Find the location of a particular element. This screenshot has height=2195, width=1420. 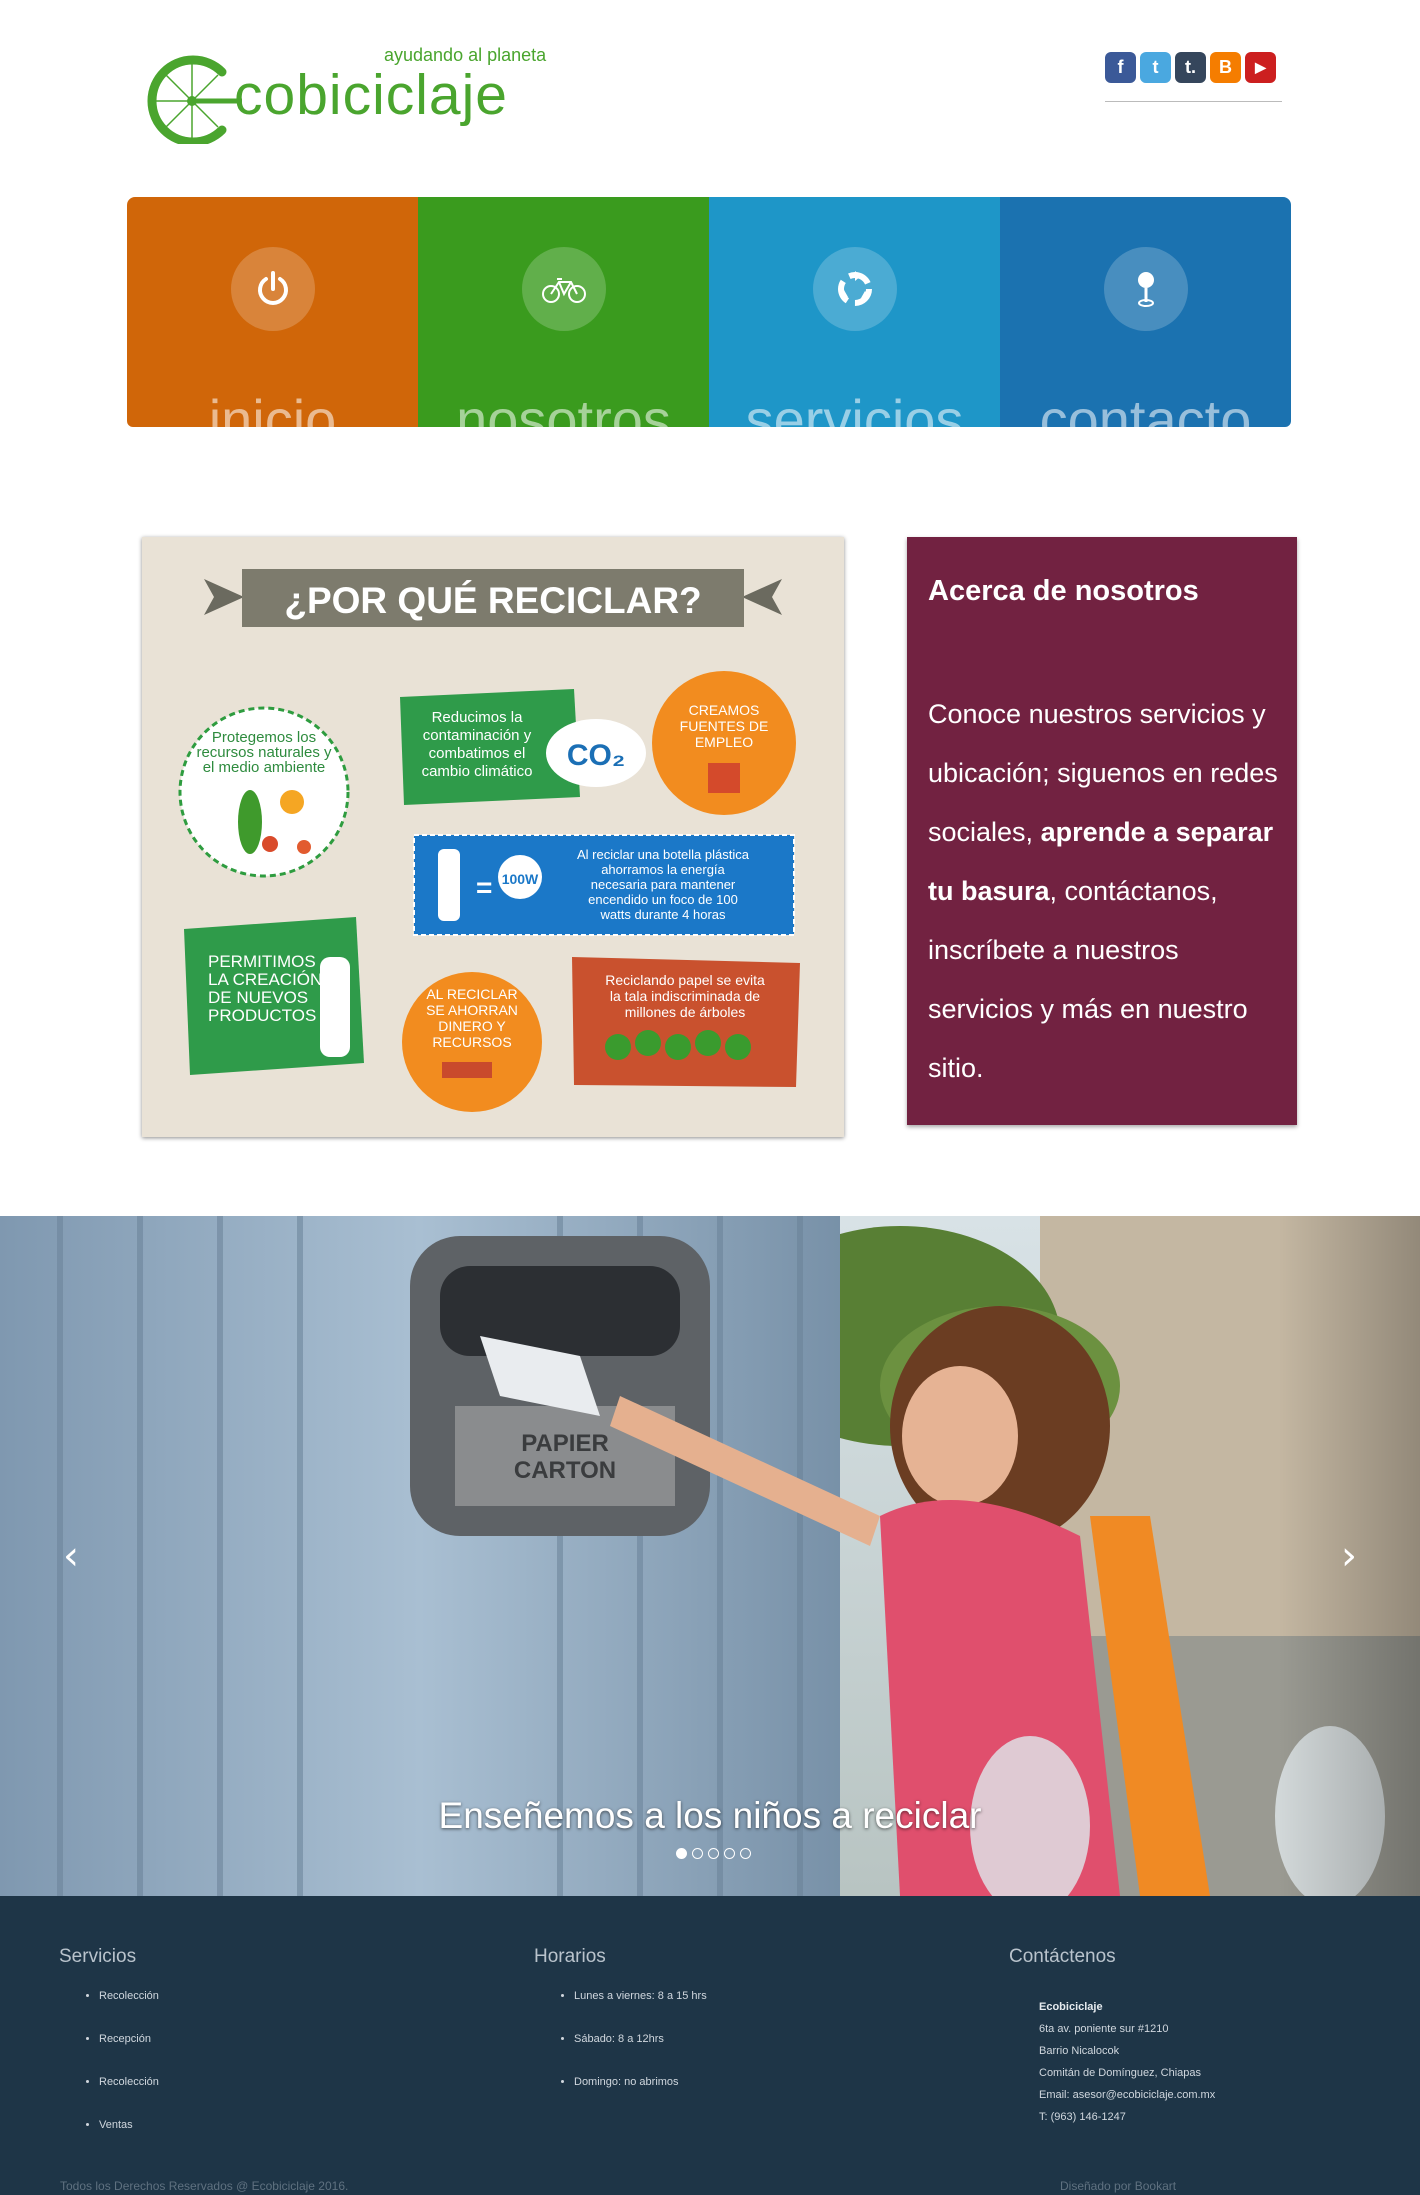

tumblr-icon: t. is located at coordinates (1190, 67).